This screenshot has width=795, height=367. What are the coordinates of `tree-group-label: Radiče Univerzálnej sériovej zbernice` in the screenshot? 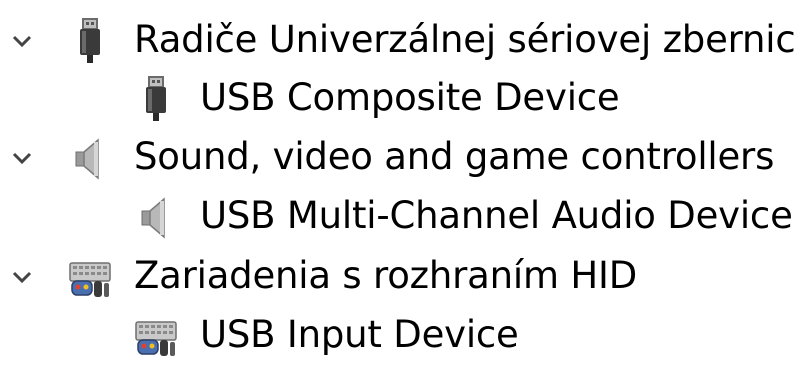 It's located at (464, 39).